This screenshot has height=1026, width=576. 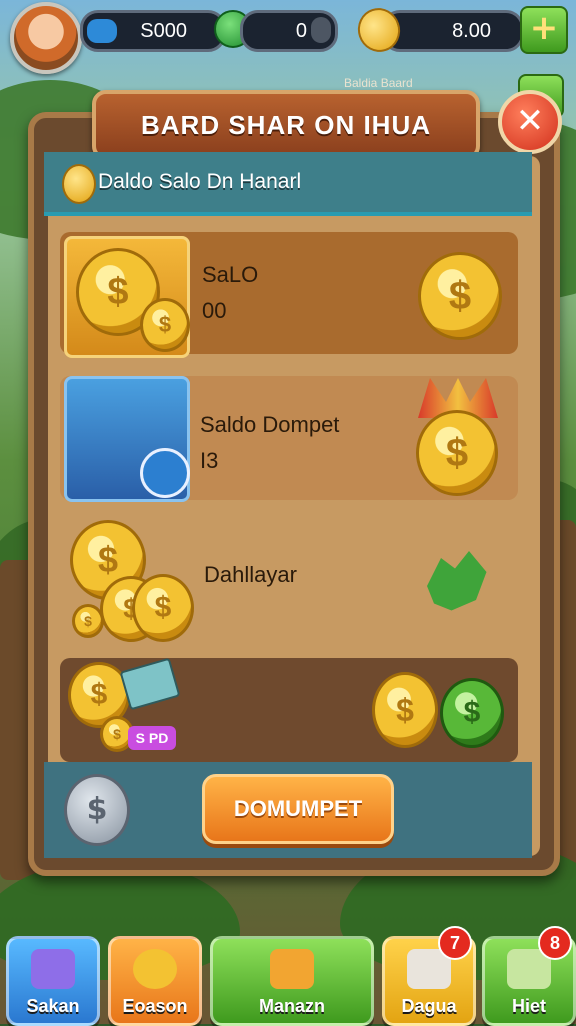 What do you see at coordinates (200, 181) in the screenshot?
I see `subheader-text: Daldo Salo Dn Hanarl` at bounding box center [200, 181].